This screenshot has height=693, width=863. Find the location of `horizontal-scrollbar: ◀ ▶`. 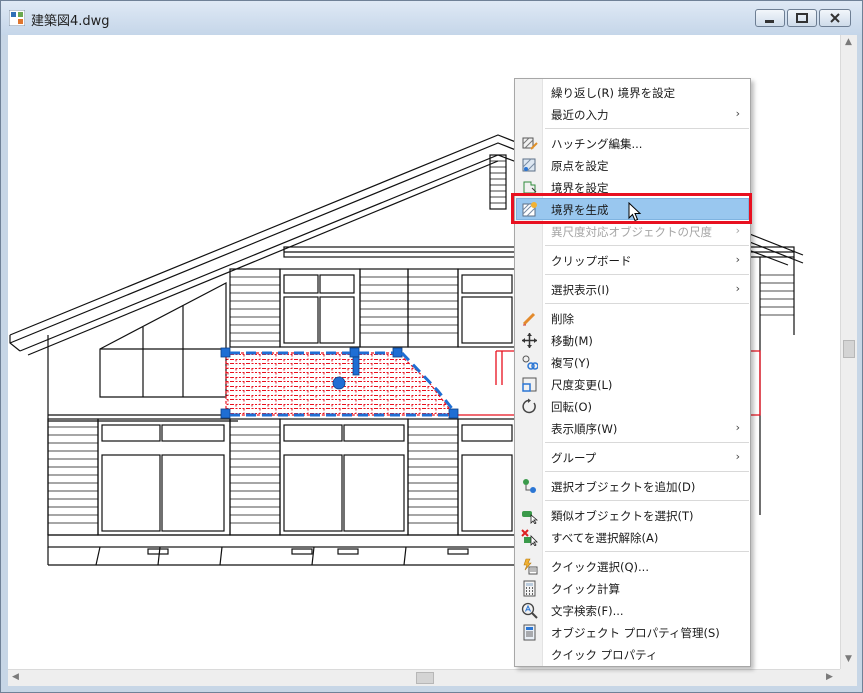

horizontal-scrollbar: ◀ ▶ is located at coordinates (424, 677).